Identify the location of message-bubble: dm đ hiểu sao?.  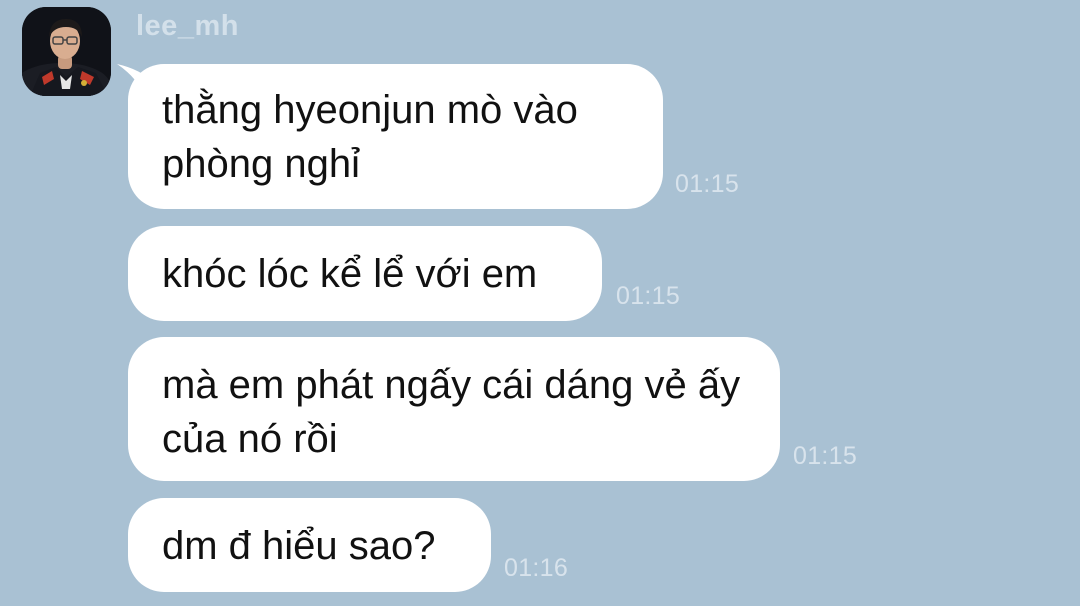
(309, 545).